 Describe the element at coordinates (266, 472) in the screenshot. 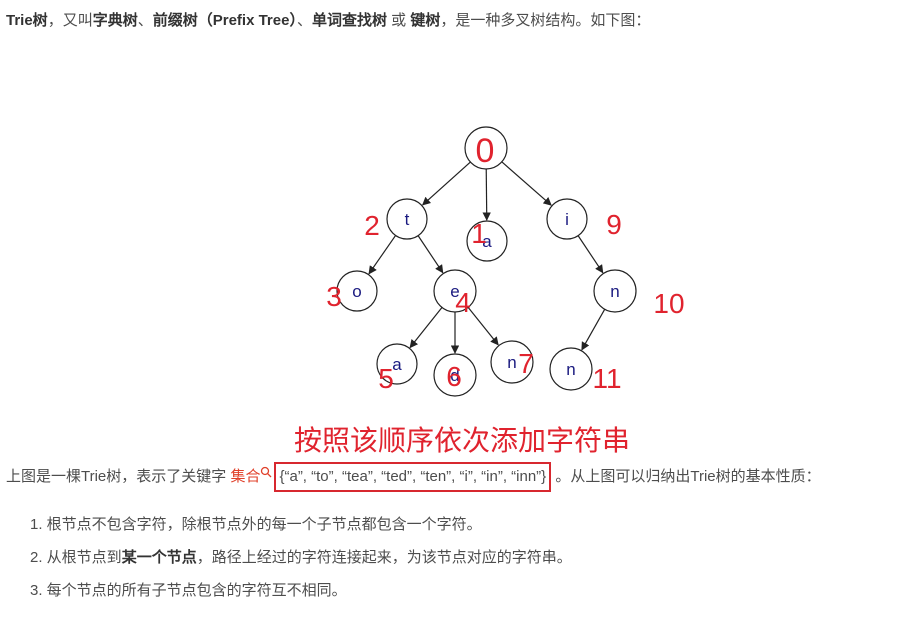

I see `search-icon` at that location.